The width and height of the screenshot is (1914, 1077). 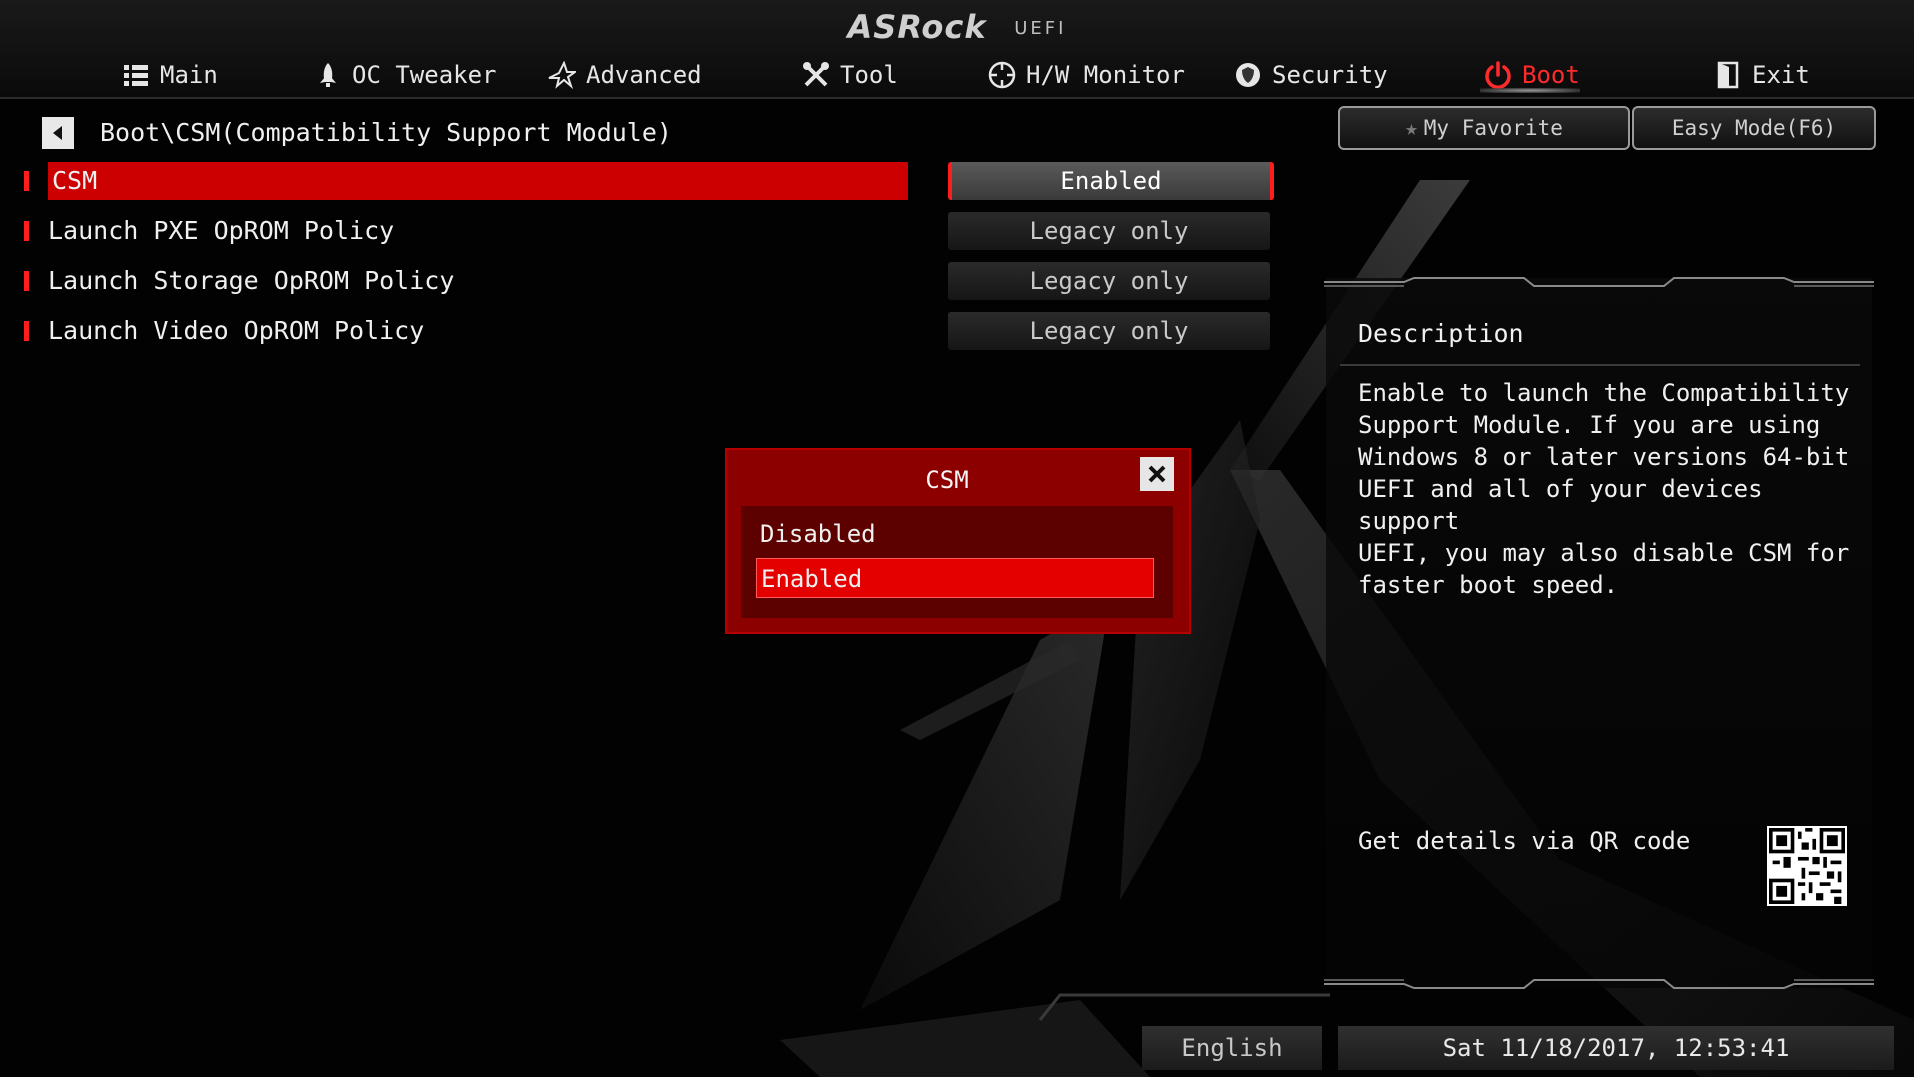 I want to click on my-favorite-button: ★ My Favorite, so click(x=1484, y=128).